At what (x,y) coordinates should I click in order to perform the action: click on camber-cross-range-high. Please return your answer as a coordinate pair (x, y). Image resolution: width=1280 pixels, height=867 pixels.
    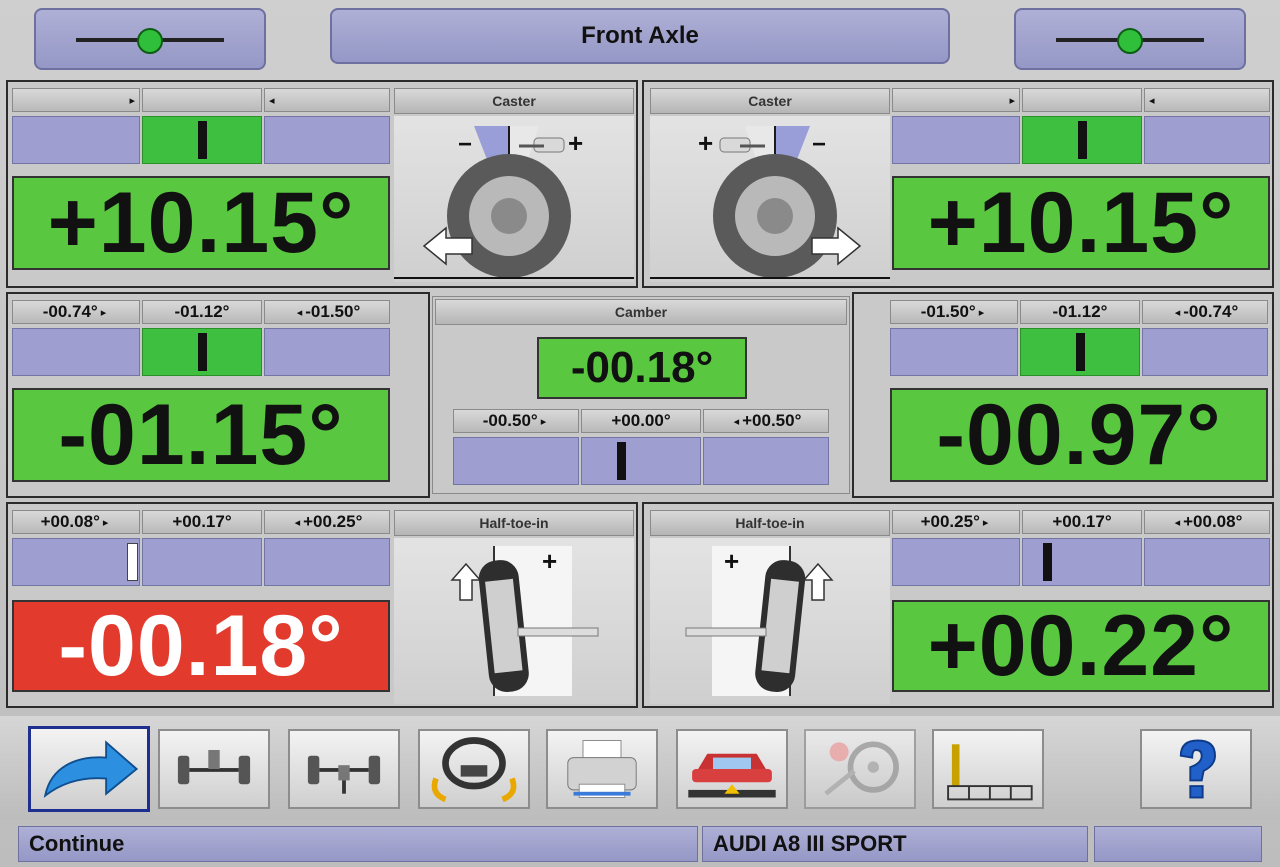
    Looking at the image, I should click on (766, 461).